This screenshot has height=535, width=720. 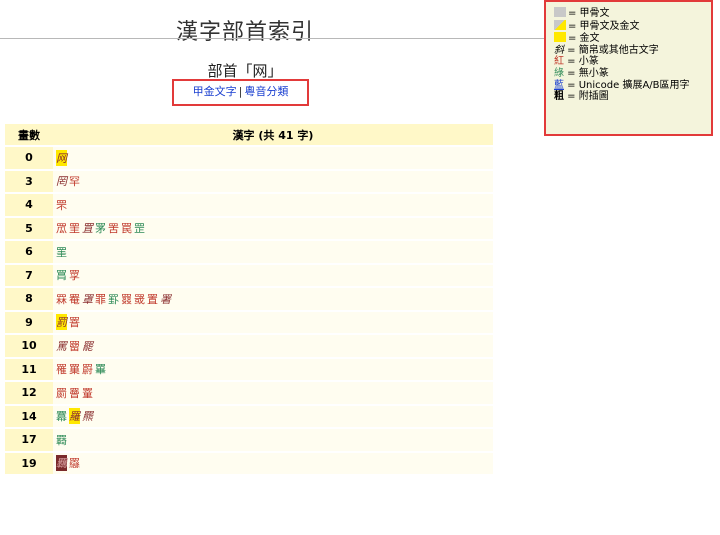 What do you see at coordinates (273, 158) in the screenshot?
I see `characters-cell: 网` at bounding box center [273, 158].